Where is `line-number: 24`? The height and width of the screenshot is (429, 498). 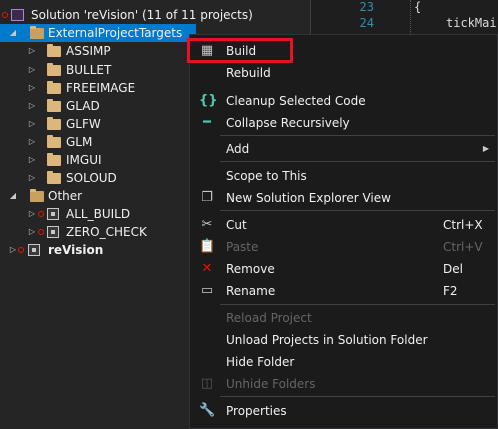
line-number: 24 is located at coordinates (366, 23).